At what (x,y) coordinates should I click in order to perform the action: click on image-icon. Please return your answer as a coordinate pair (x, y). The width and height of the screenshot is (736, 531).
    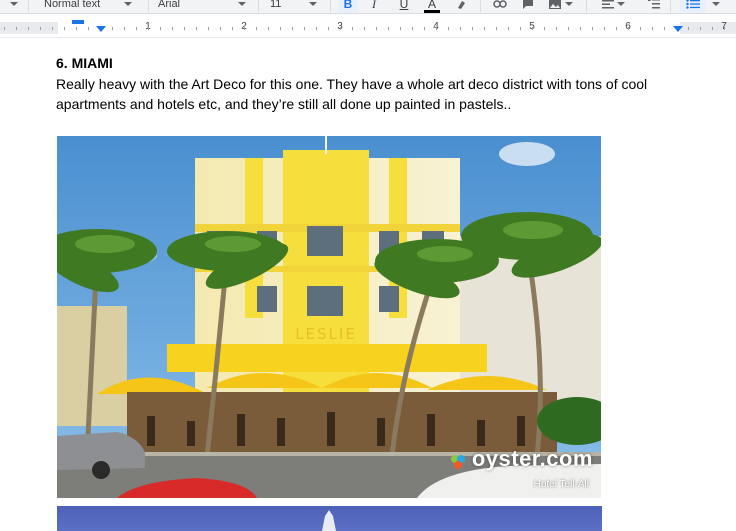
    Looking at the image, I should click on (555, 4).